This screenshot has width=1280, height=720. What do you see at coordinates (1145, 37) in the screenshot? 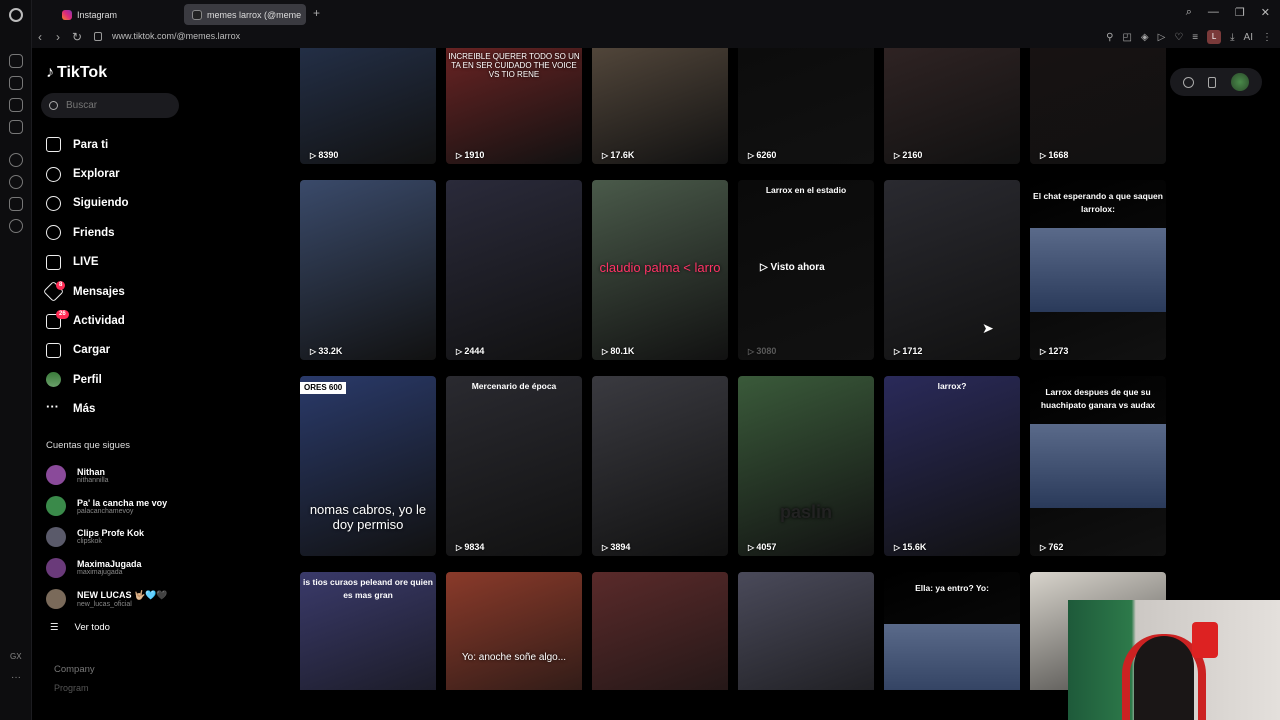
I see `shield-icon: ◈` at bounding box center [1145, 37].